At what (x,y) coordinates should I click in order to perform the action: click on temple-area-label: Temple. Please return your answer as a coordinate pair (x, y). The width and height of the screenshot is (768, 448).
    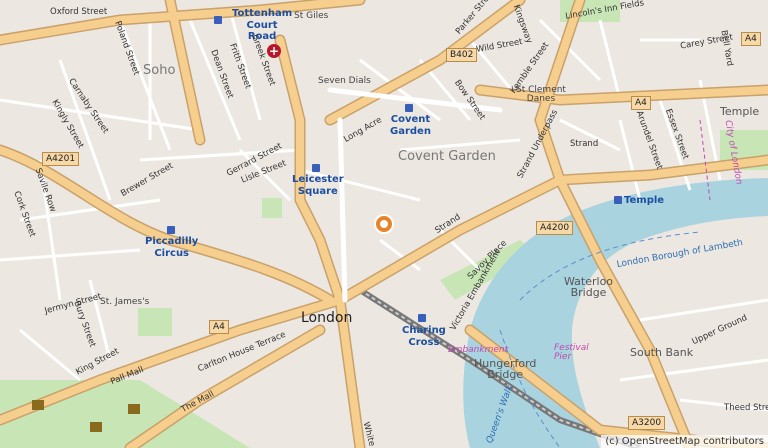
    Looking at the image, I should click on (740, 111).